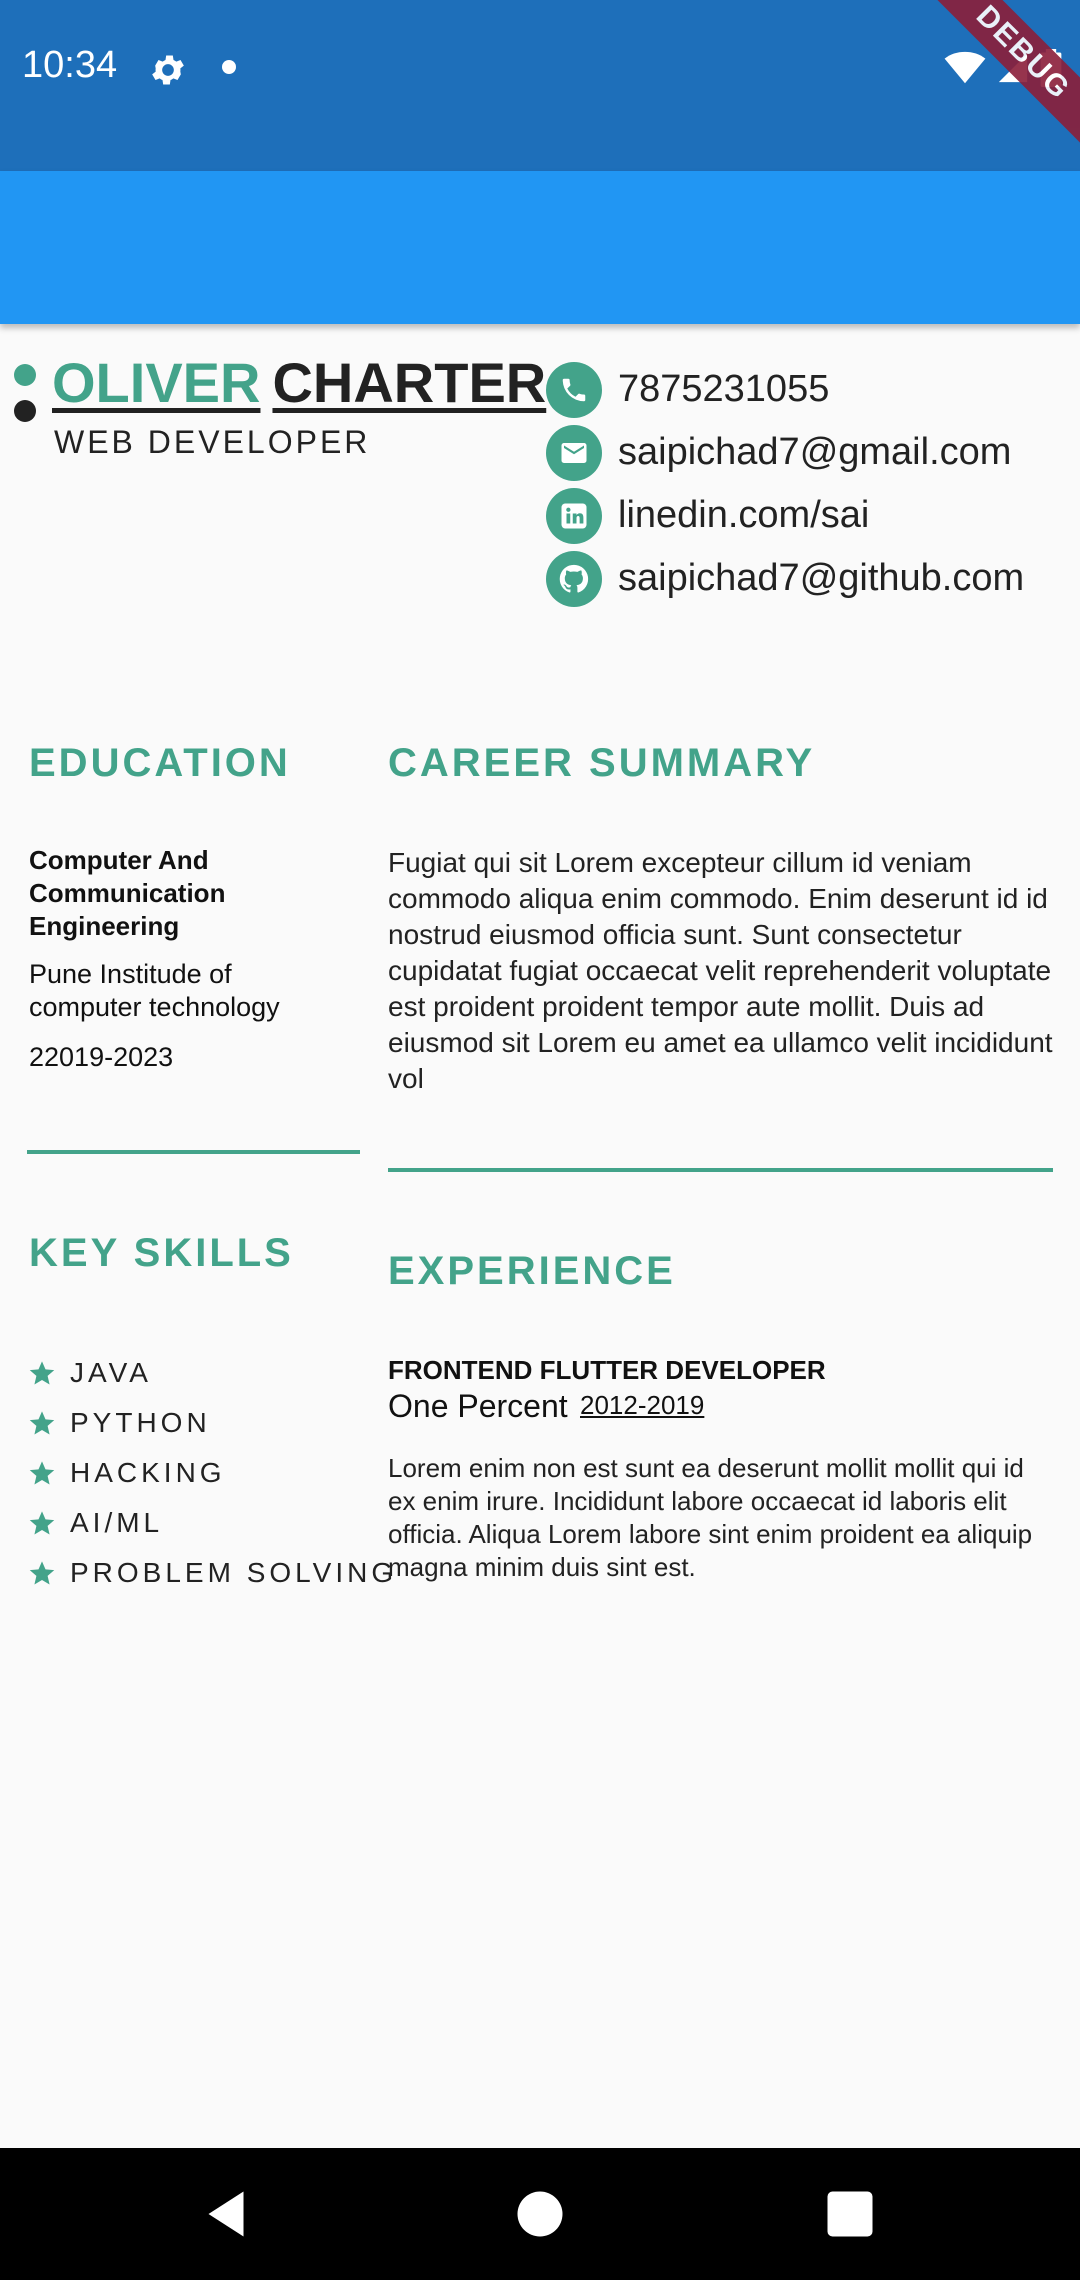 Image resolution: width=1080 pixels, height=2280 pixels. I want to click on skill-item: JAVA, so click(212, 1373).